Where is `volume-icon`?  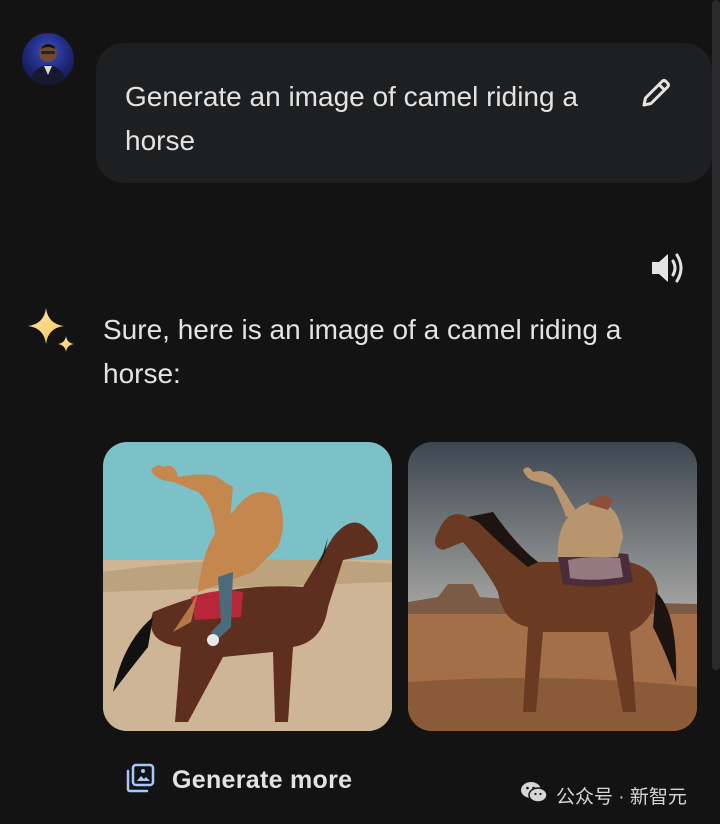 volume-icon is located at coordinates (668, 268).